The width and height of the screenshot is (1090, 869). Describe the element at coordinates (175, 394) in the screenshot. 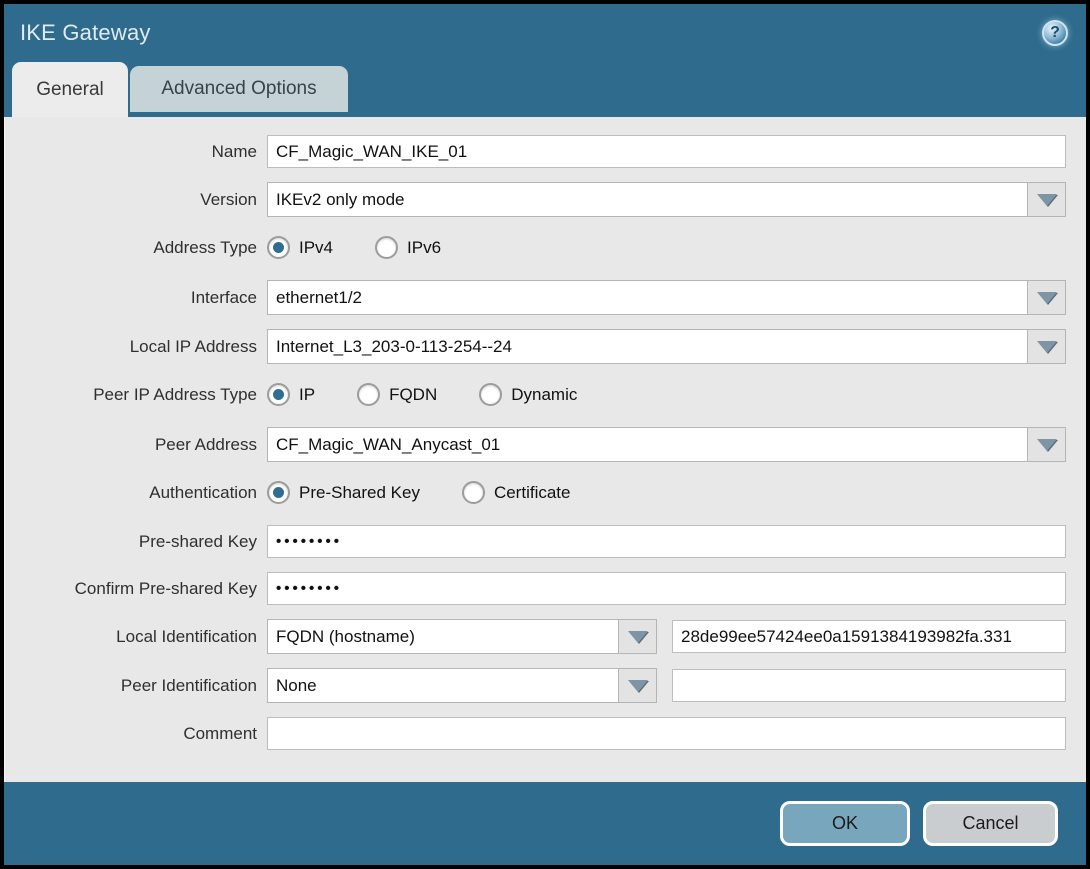

I see `peer-ip-address-type-label: Peer IP Address Type` at that location.